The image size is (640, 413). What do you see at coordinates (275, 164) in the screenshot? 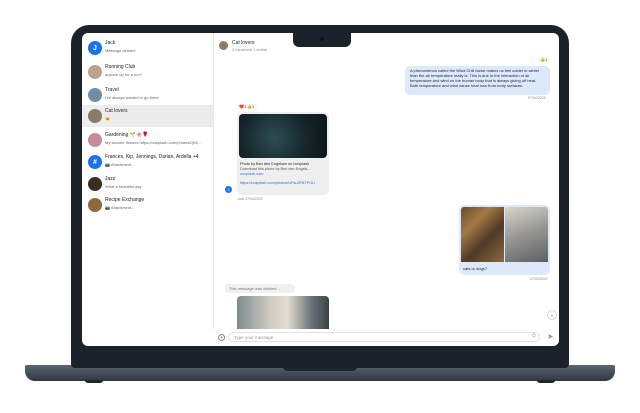
I see `link-preview-title: Photo by Ben den Engelsen on Unsplash` at bounding box center [275, 164].